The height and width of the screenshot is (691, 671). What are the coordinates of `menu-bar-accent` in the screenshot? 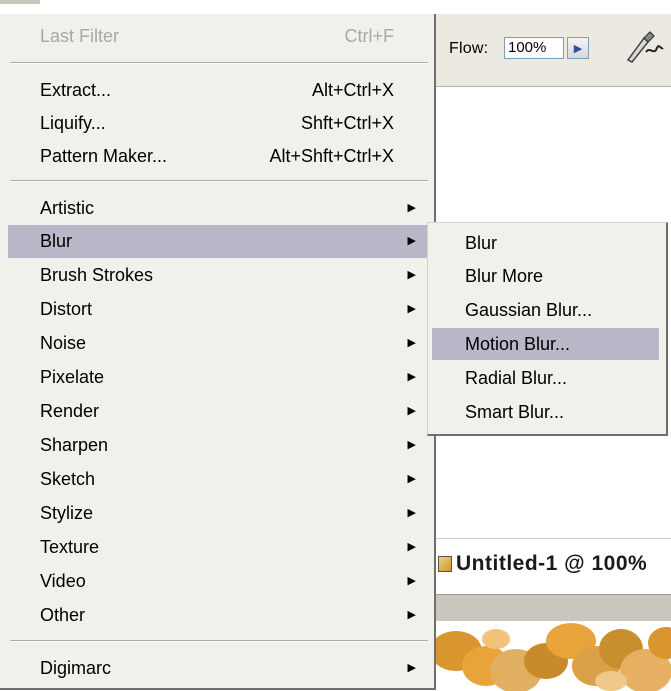 It's located at (20, 2).